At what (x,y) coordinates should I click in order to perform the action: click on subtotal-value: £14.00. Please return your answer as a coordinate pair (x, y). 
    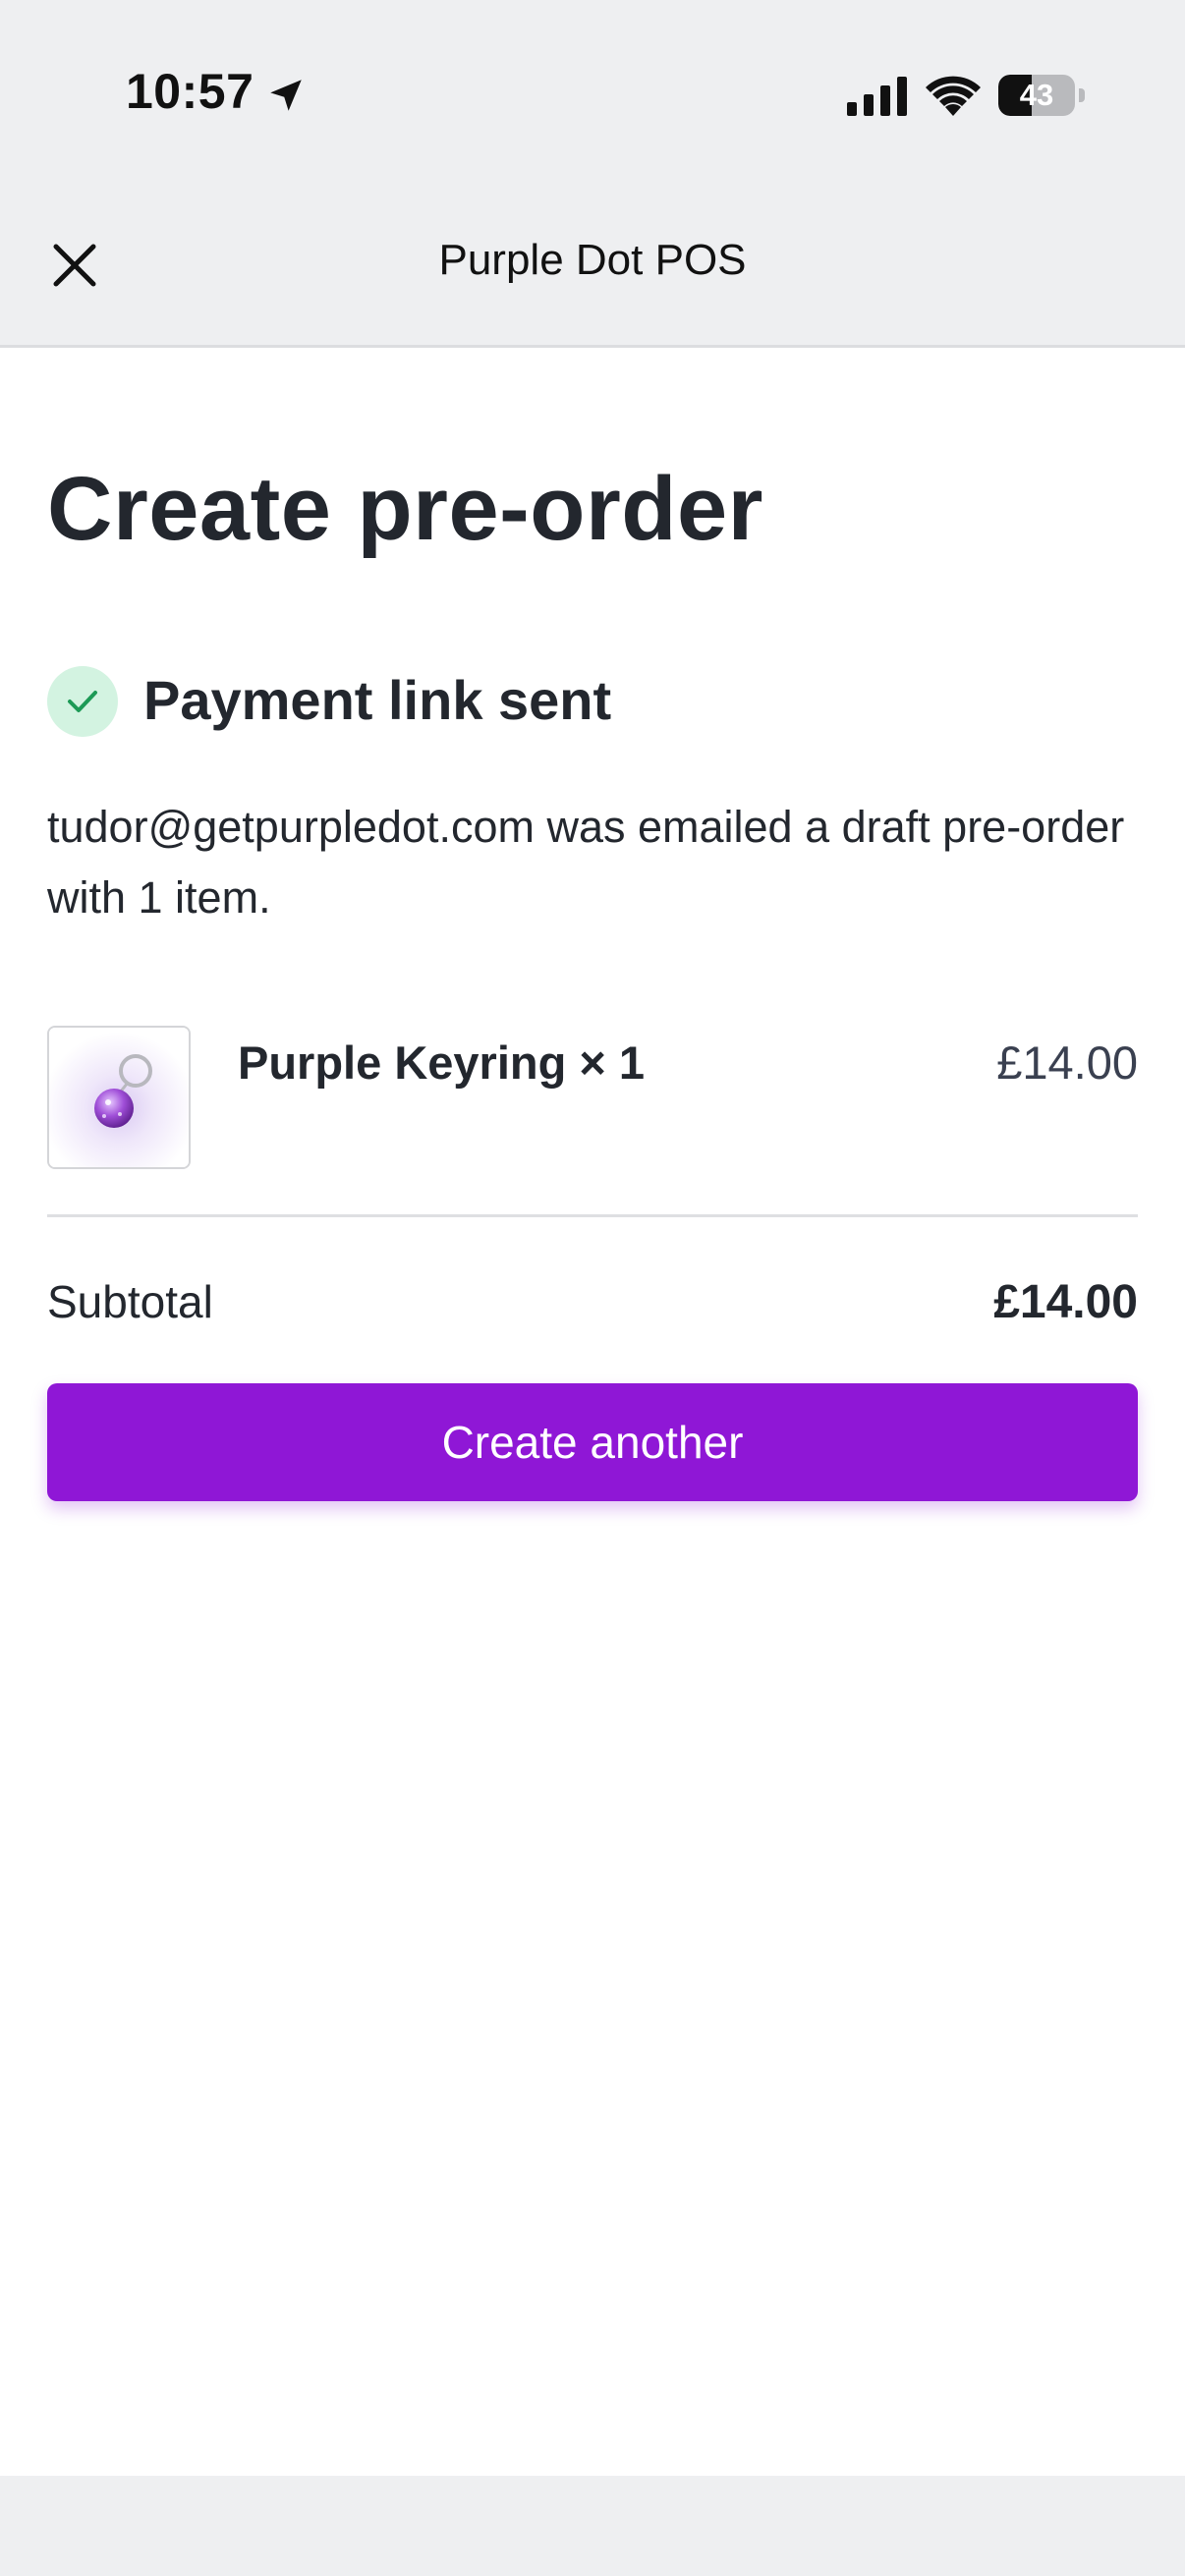
    Looking at the image, I should click on (1065, 1302).